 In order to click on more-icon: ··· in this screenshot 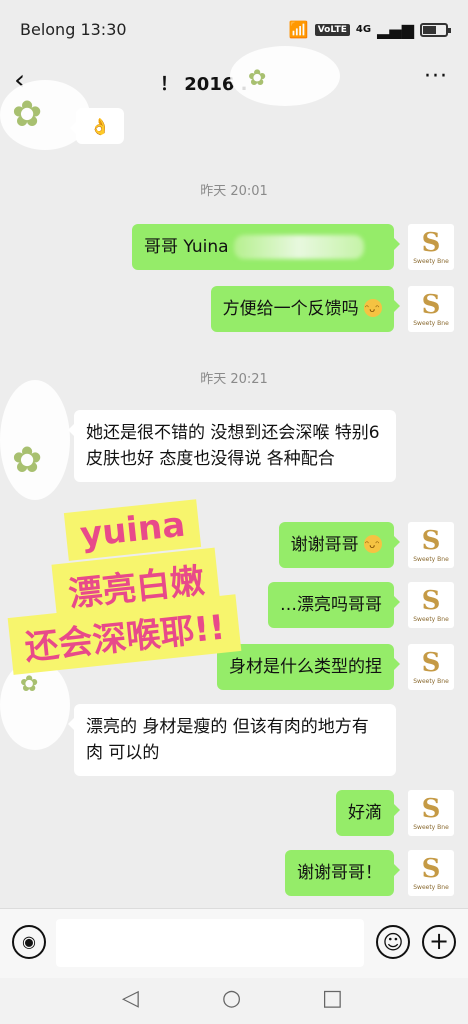, I will do `click(436, 76)`.